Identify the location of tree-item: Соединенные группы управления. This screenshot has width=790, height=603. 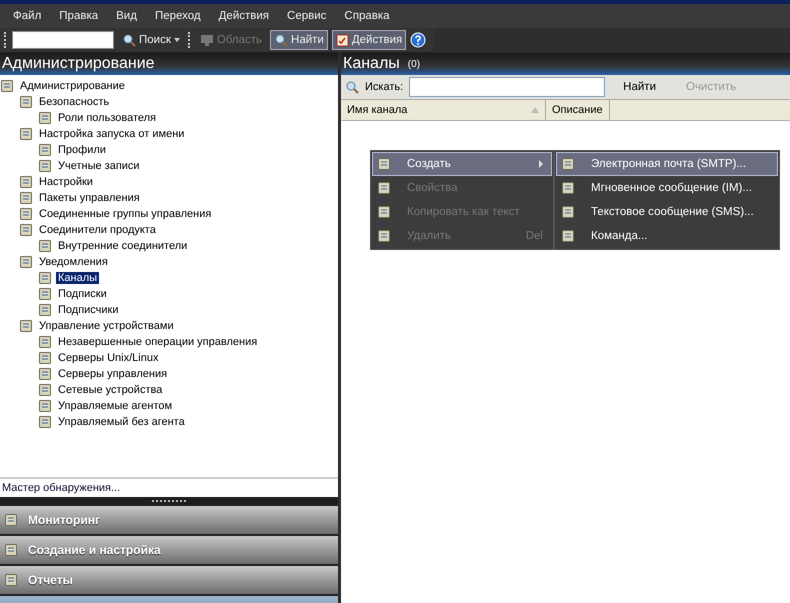
(125, 214).